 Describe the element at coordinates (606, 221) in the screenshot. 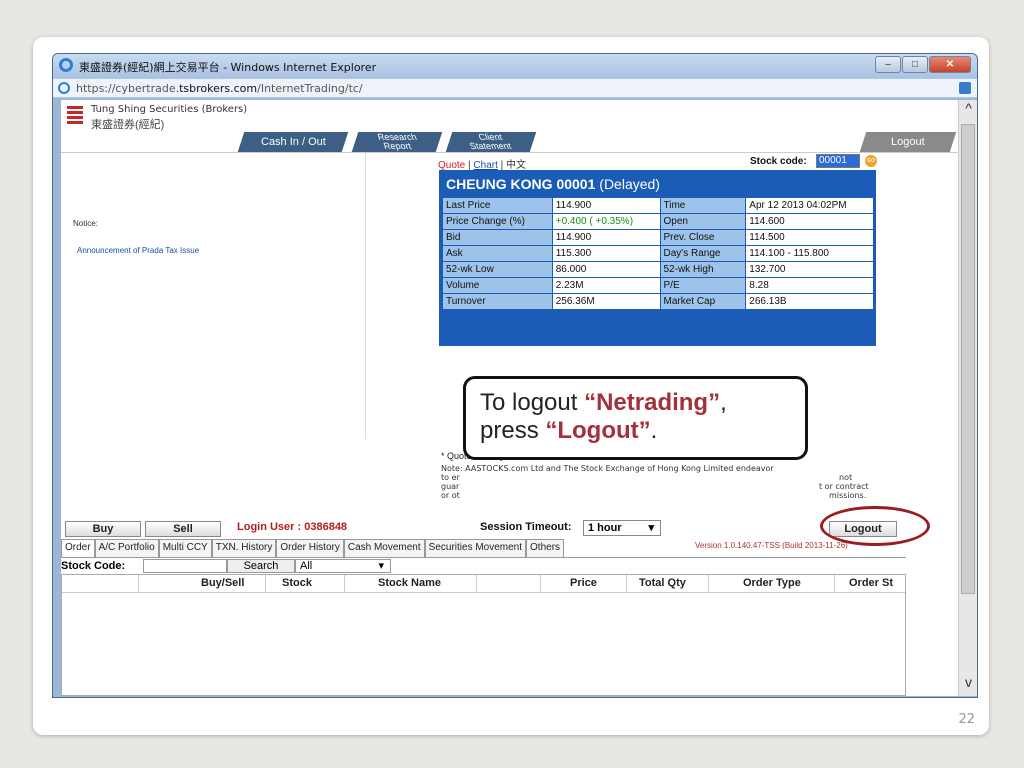

I see `quote-value: +0.400 ( +0.35%)` at that location.